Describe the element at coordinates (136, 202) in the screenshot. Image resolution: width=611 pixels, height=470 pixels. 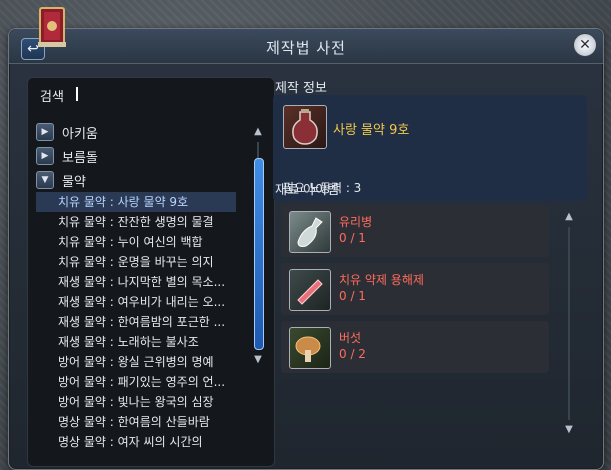
I see `recipe-item: 치유 물약 : 사랑 물약 9호` at that location.